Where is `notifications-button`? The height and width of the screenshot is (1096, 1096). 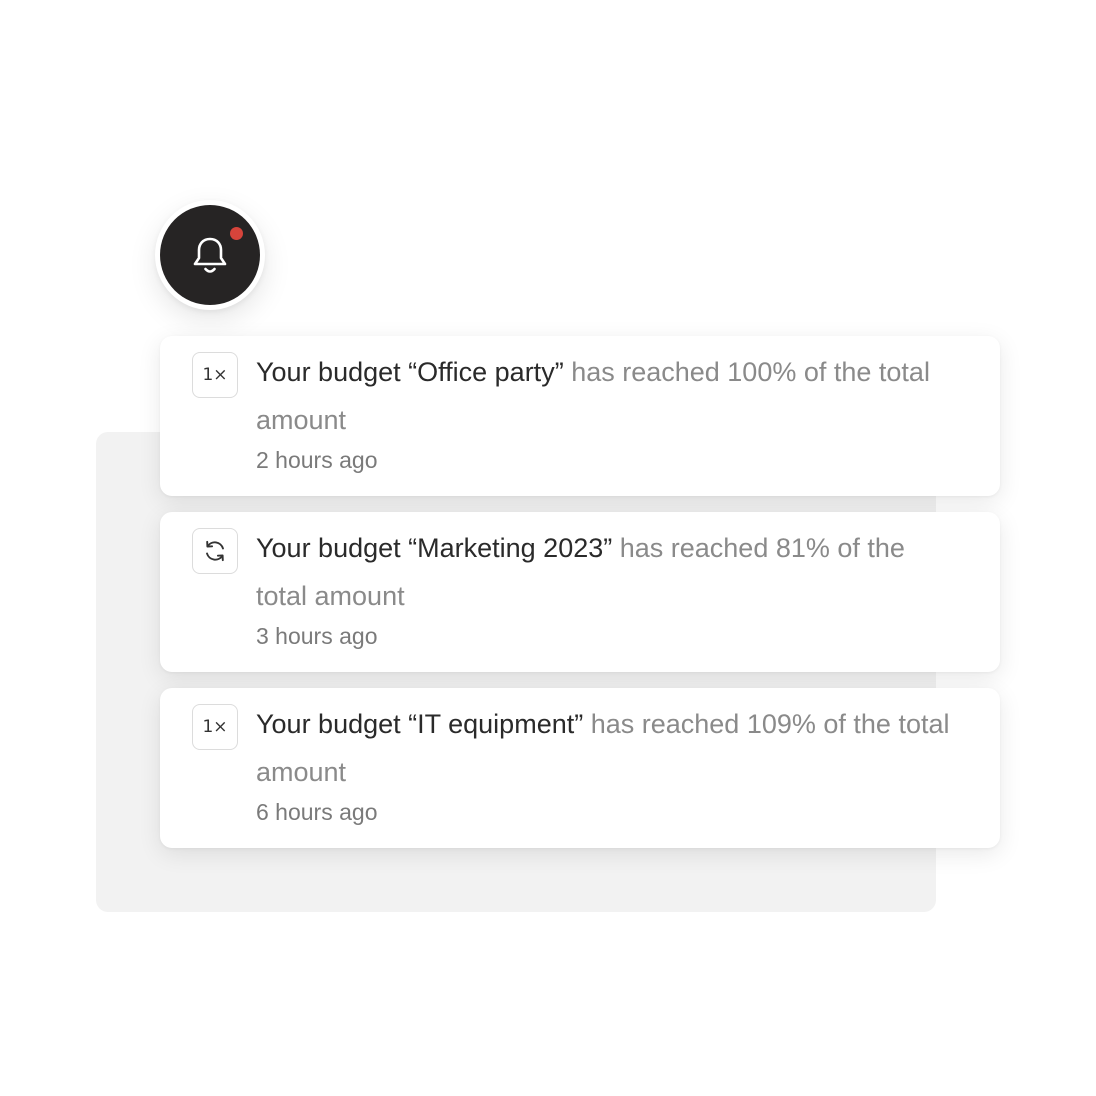
notifications-button is located at coordinates (210, 255).